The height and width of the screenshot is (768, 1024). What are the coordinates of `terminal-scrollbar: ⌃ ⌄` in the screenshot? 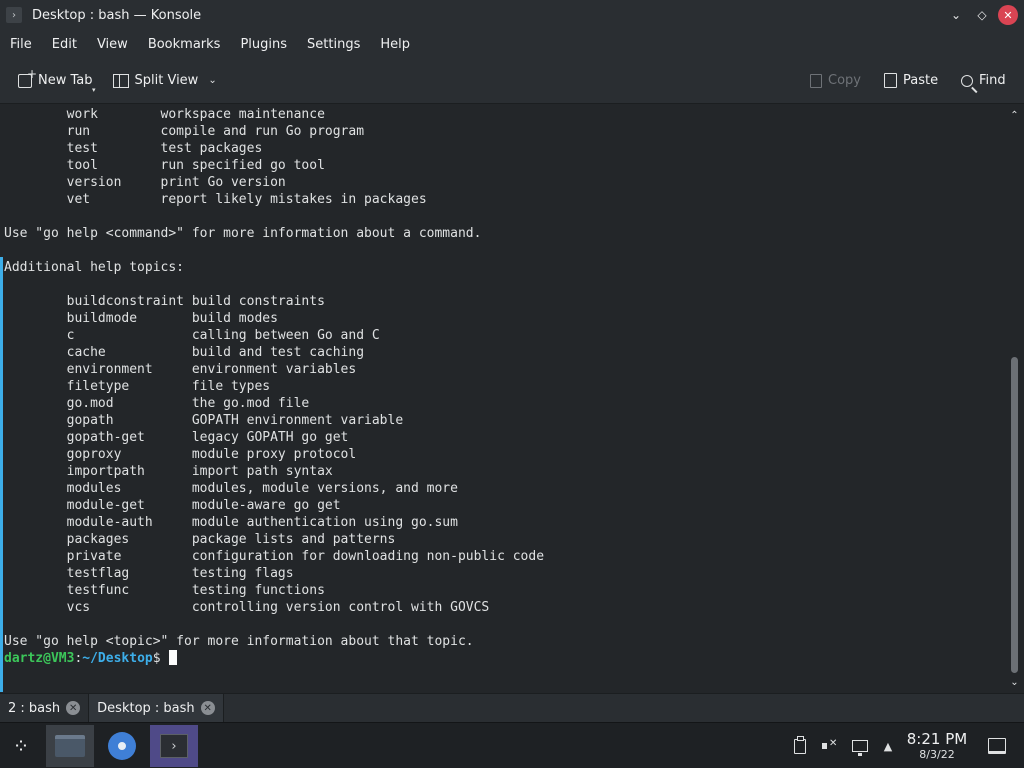 It's located at (1014, 398).